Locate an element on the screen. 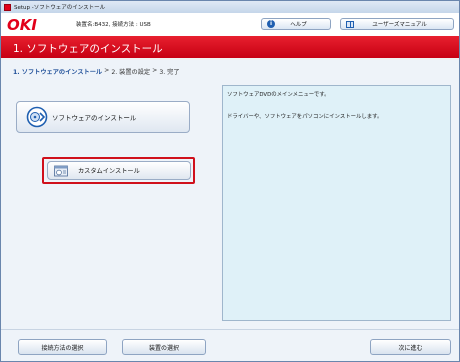 The image size is (460, 362). breadcrumb-step-2: 2. 装置の設定 is located at coordinates (131, 72).